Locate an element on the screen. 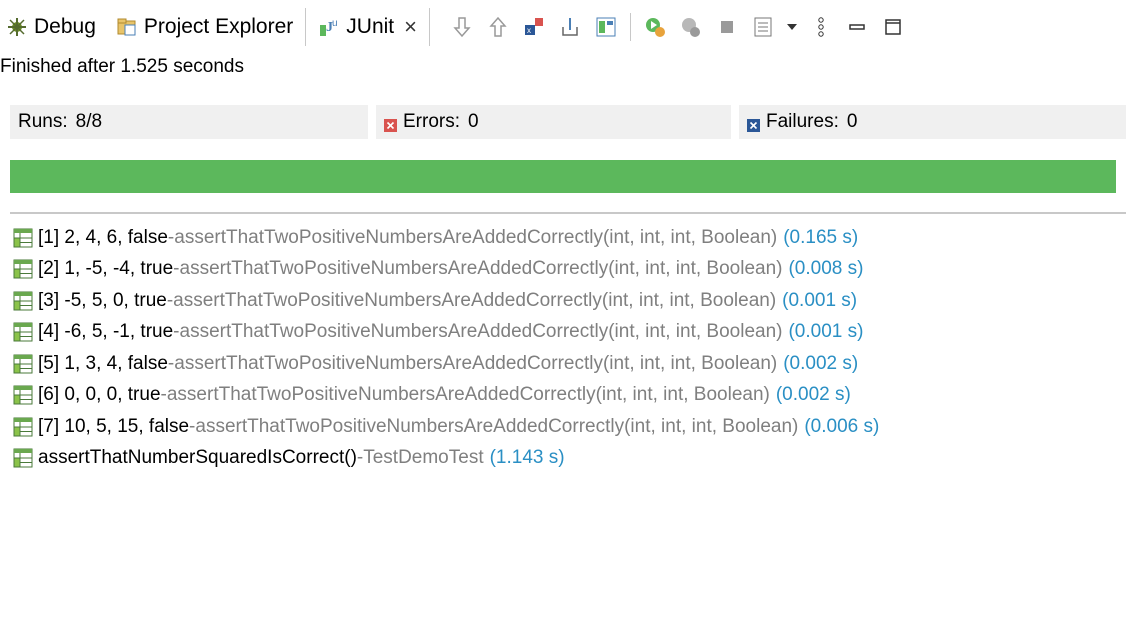 This screenshot has width=1126, height=623. rerun-failures-first-button is located at coordinates (691, 27).